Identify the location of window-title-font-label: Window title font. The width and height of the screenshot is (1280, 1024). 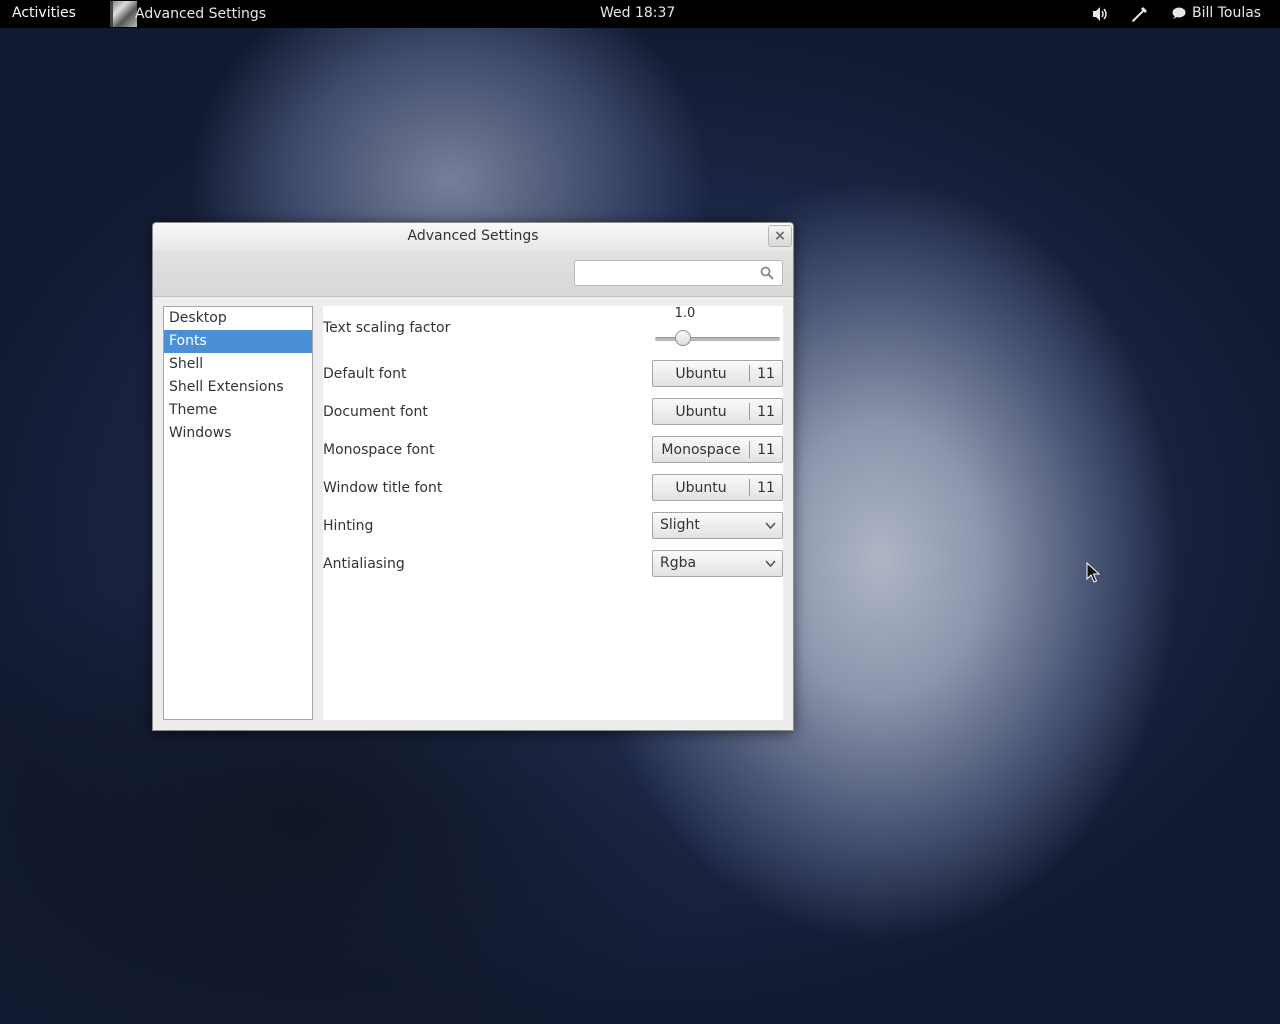
(383, 488).